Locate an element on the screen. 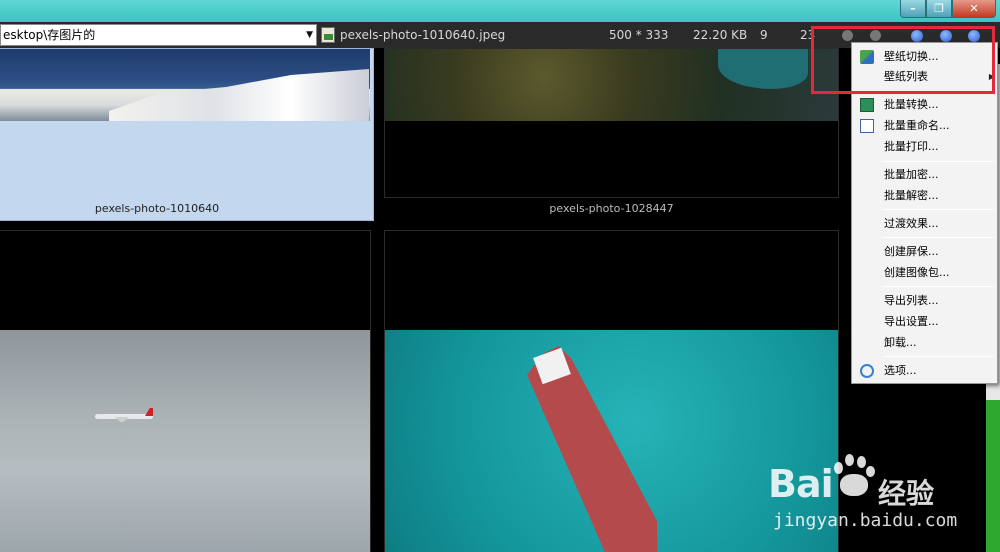 This screenshot has height=552, width=1000. current-filename: pexels-photo-1010640.jpeg is located at coordinates (423, 35).